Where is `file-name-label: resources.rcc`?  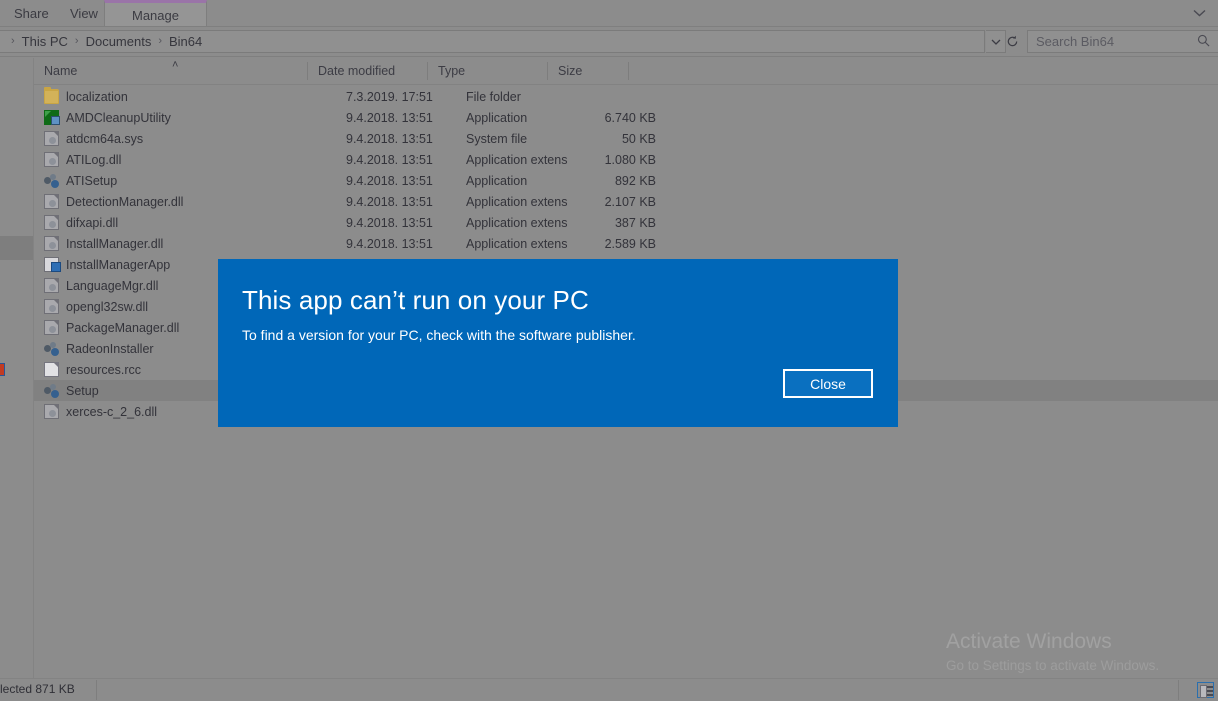
file-name-label: resources.rcc is located at coordinates (104, 369).